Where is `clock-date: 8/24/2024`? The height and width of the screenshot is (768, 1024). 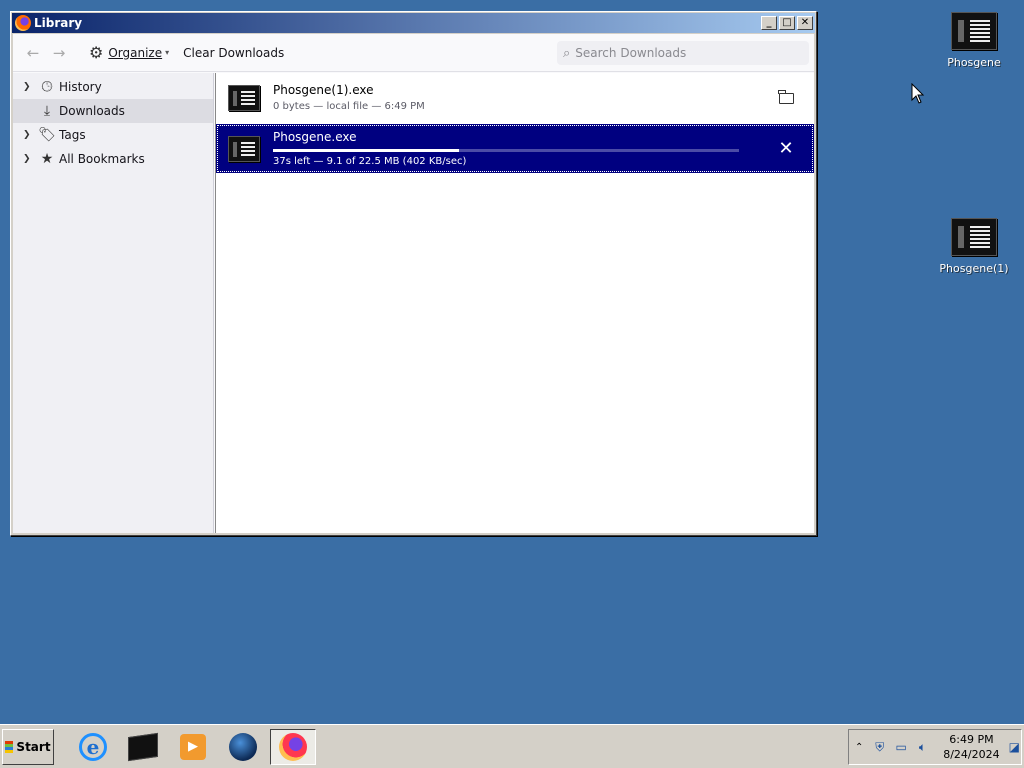 clock-date: 8/24/2024 is located at coordinates (971, 754).